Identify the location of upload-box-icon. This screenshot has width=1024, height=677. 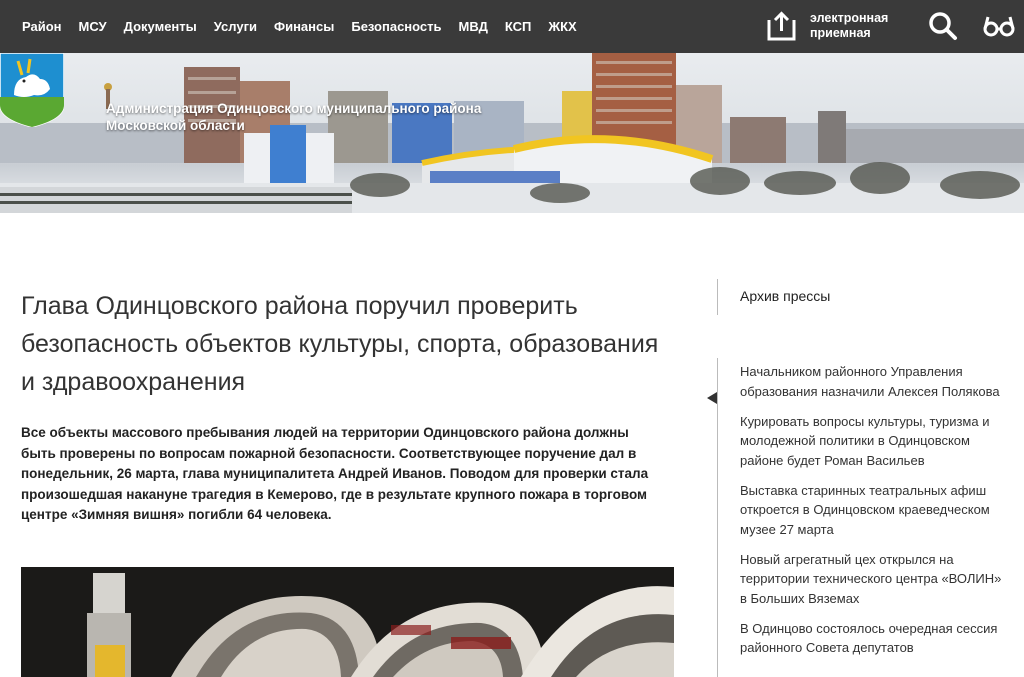
(781, 25).